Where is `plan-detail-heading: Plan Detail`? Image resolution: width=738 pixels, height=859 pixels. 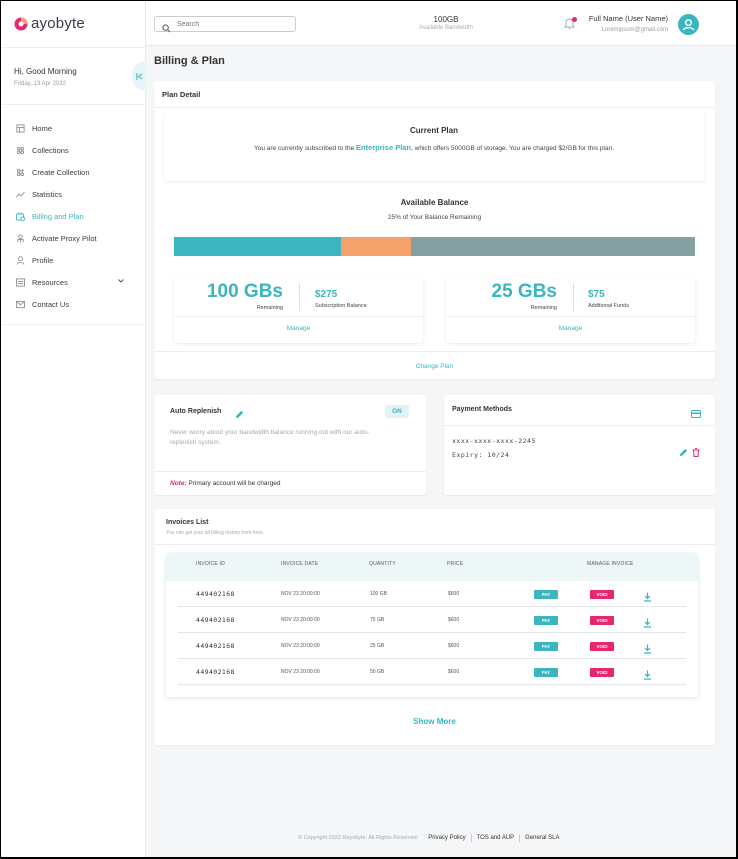
plan-detail-heading: Plan Detail is located at coordinates (181, 94).